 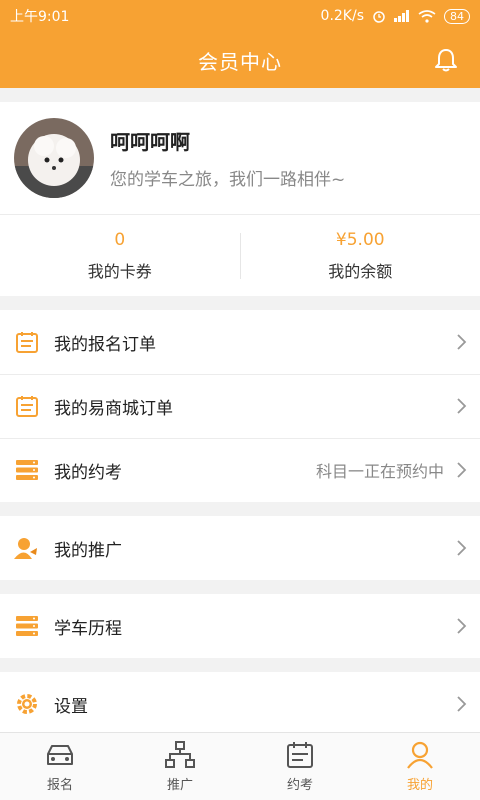 I want to click on status-time: 上午9:01, so click(x=40, y=17).